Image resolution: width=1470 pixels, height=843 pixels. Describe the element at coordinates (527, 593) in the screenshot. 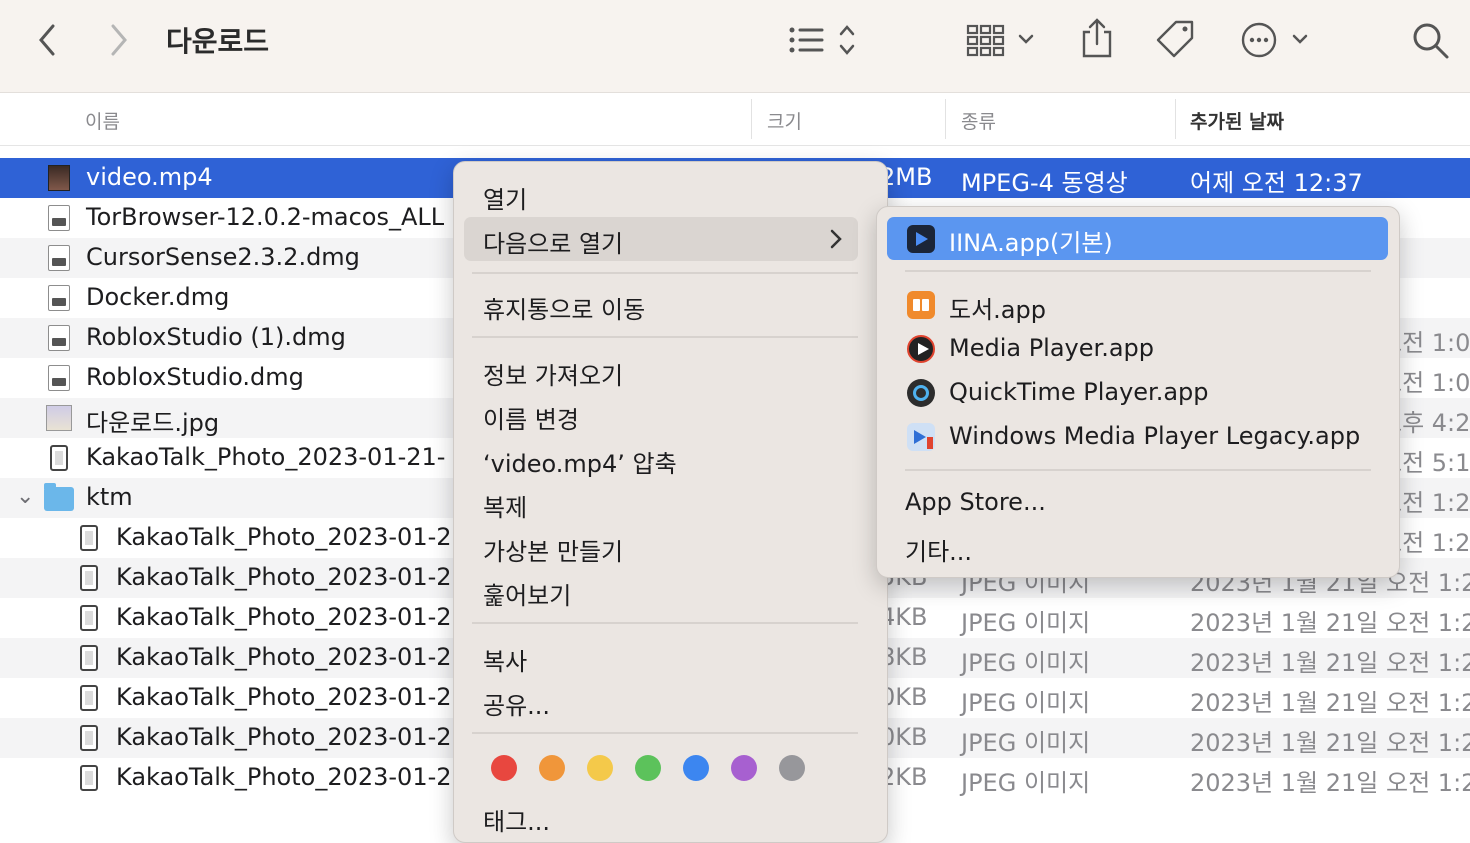

I see `menu-item-quick-look: 훑어보기` at that location.